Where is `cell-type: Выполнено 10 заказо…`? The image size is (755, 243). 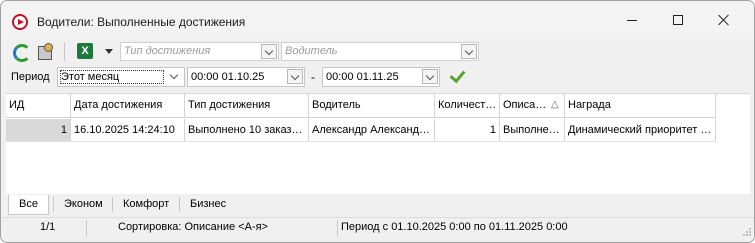
cell-type: Выполнено 10 заказо… is located at coordinates (247, 130).